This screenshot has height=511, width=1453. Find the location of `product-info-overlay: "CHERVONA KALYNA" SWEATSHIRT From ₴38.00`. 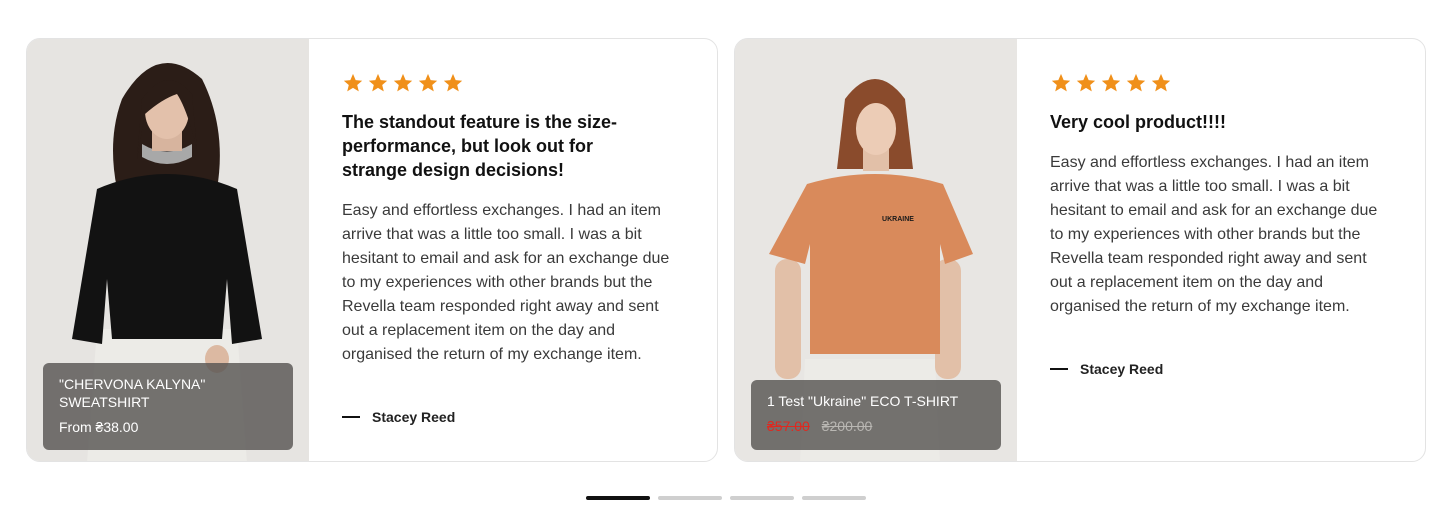

product-info-overlay: "CHERVONA KALYNA" SWEATSHIRT From ₴38.00 is located at coordinates (168, 406).